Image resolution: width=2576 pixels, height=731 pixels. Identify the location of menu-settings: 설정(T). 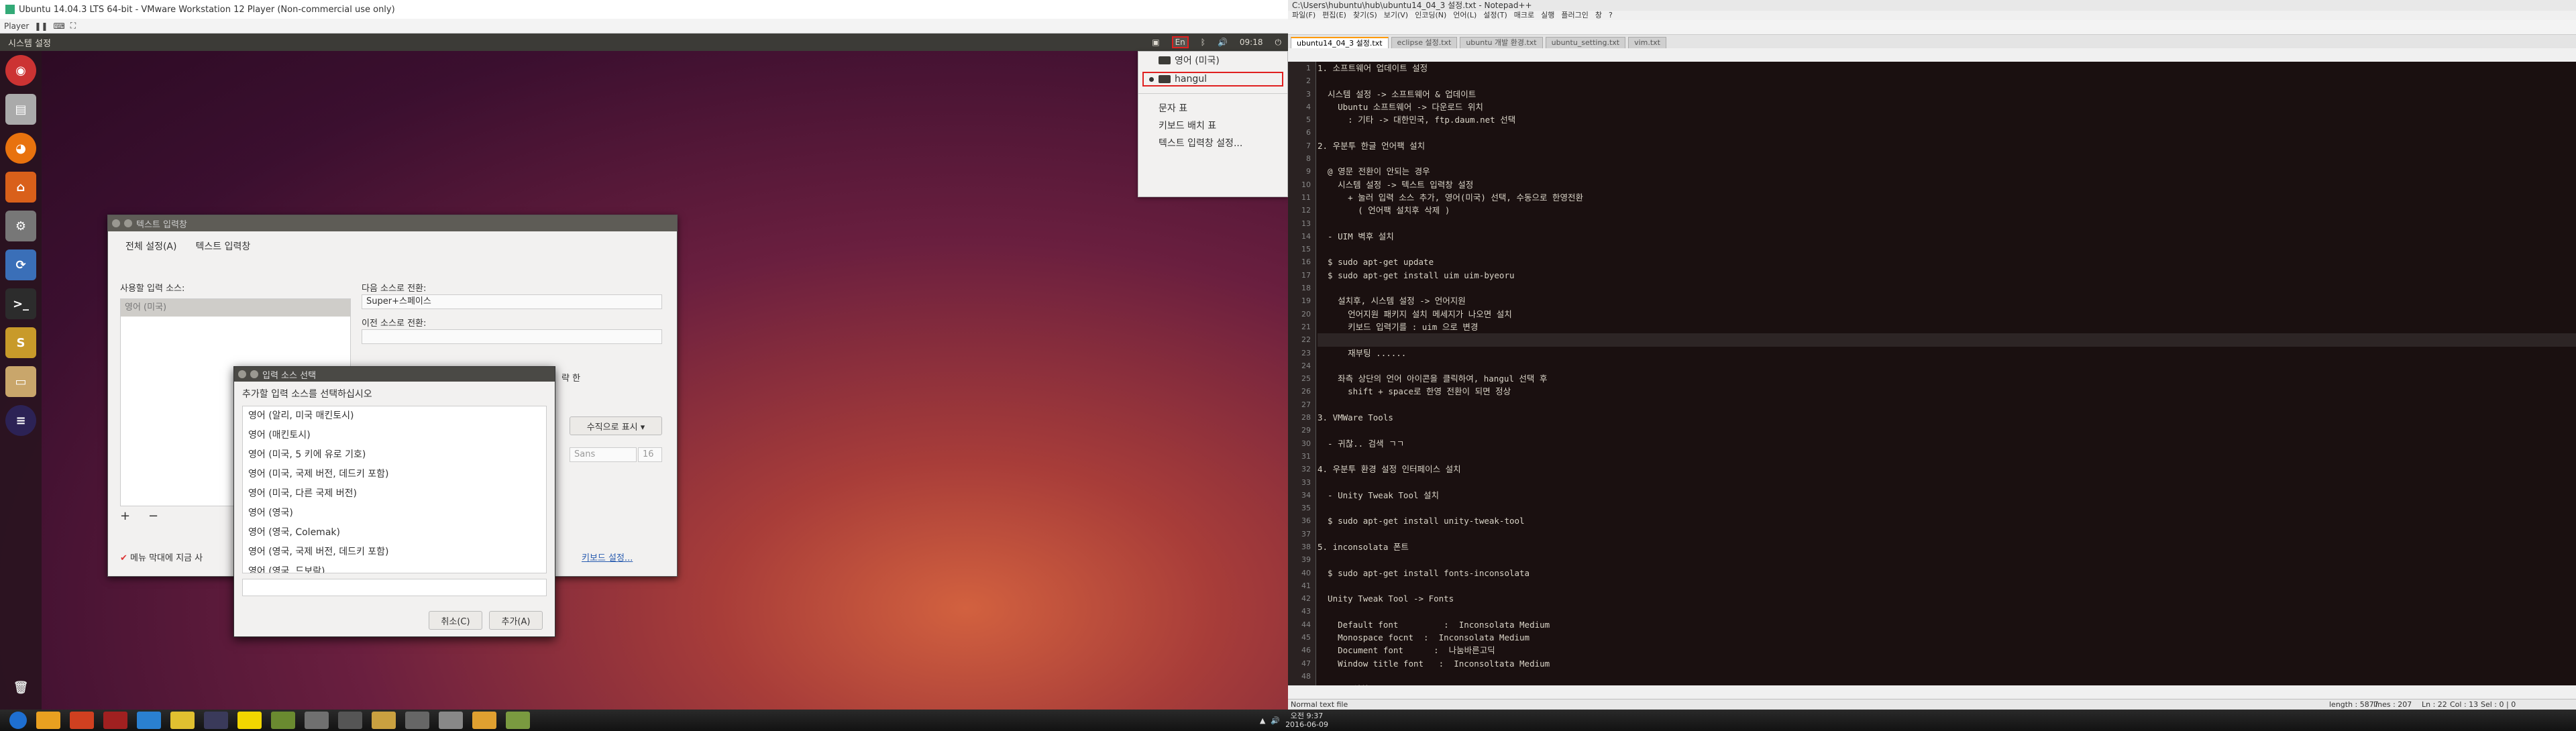
(1495, 15).